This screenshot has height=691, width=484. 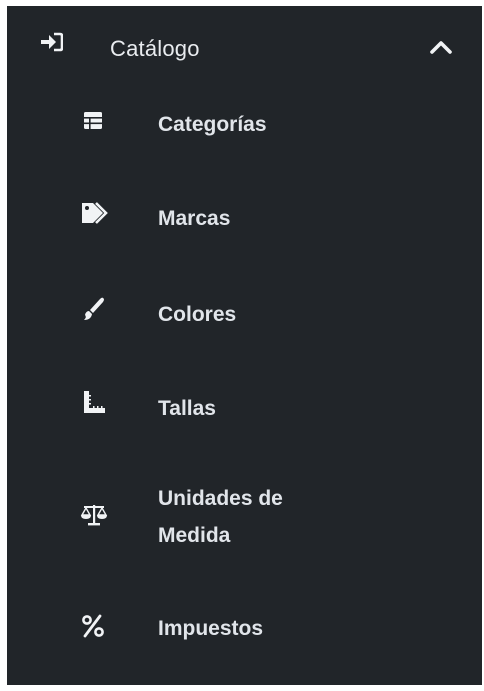 What do you see at coordinates (187, 408) in the screenshot?
I see `menu-item-label: Tallas` at bounding box center [187, 408].